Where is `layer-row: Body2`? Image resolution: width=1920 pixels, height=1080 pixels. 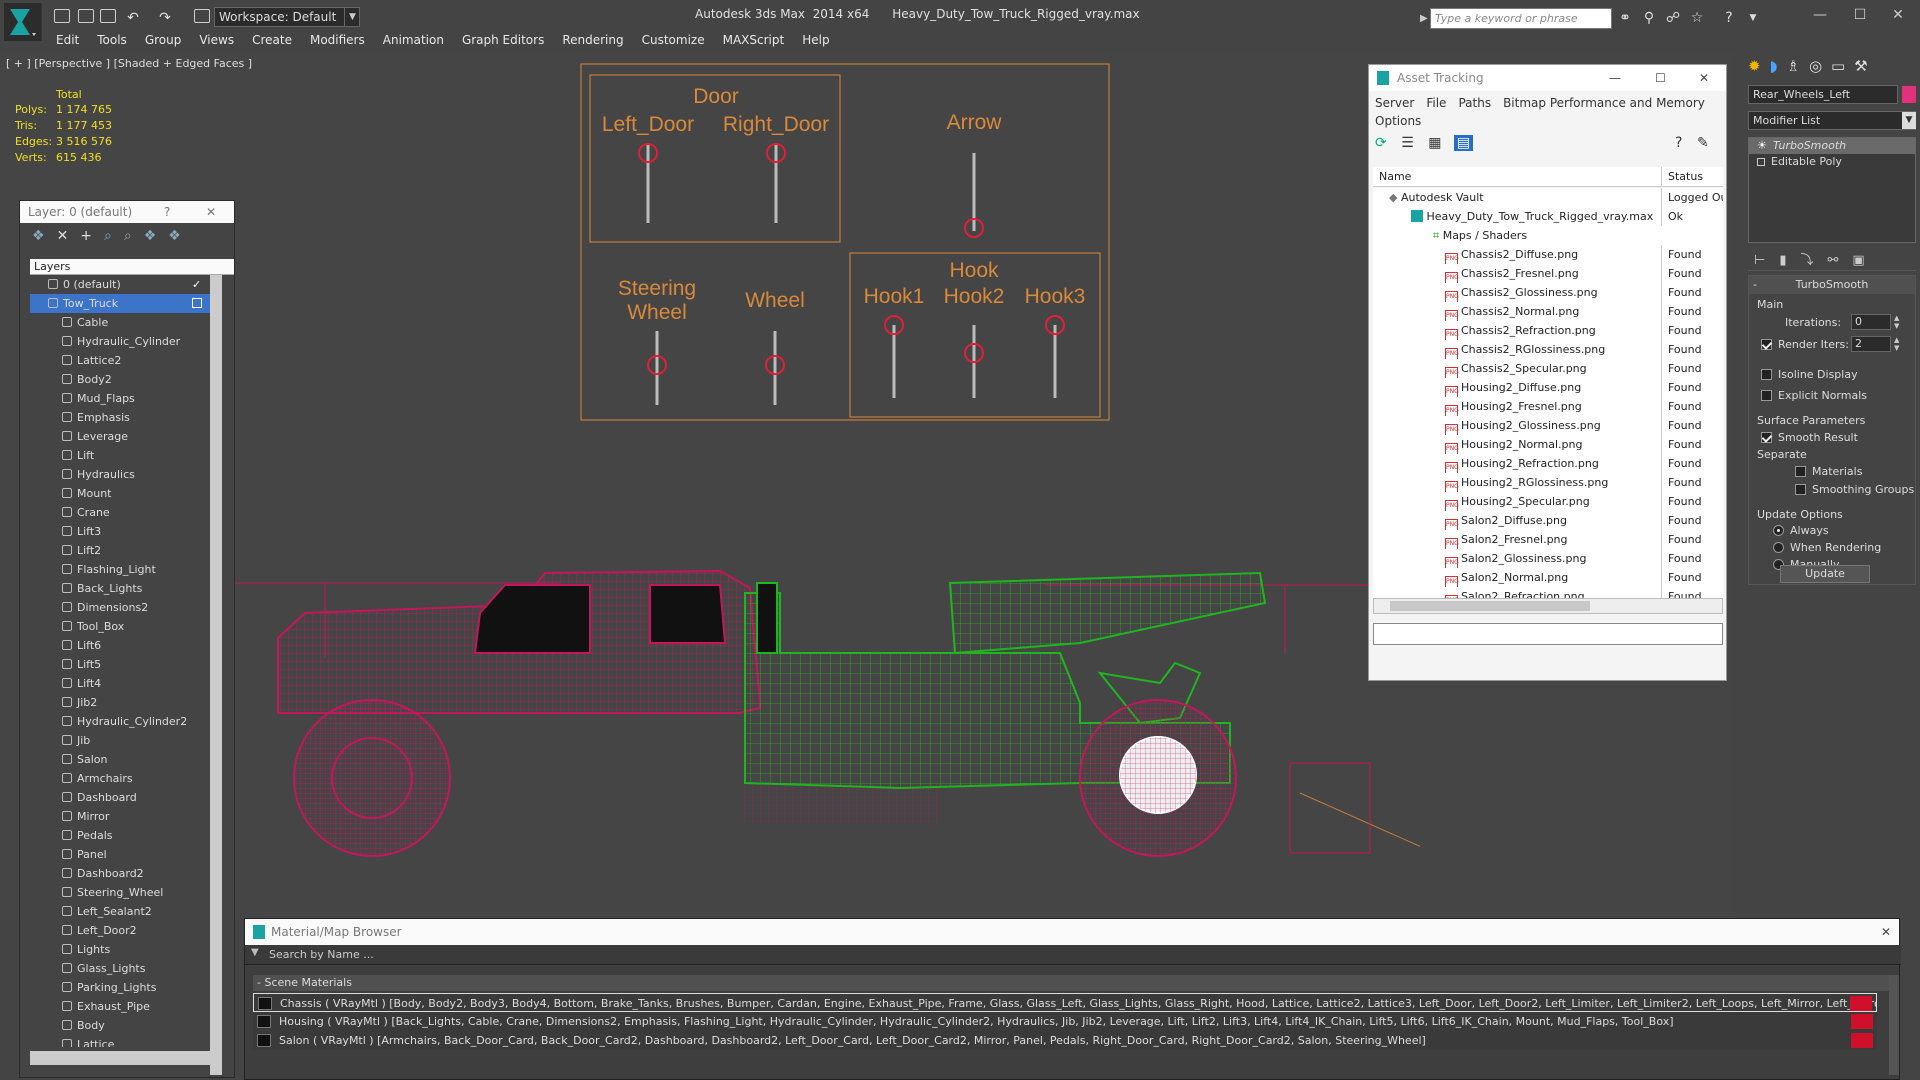
layer-row: Body2 is located at coordinates (120, 379).